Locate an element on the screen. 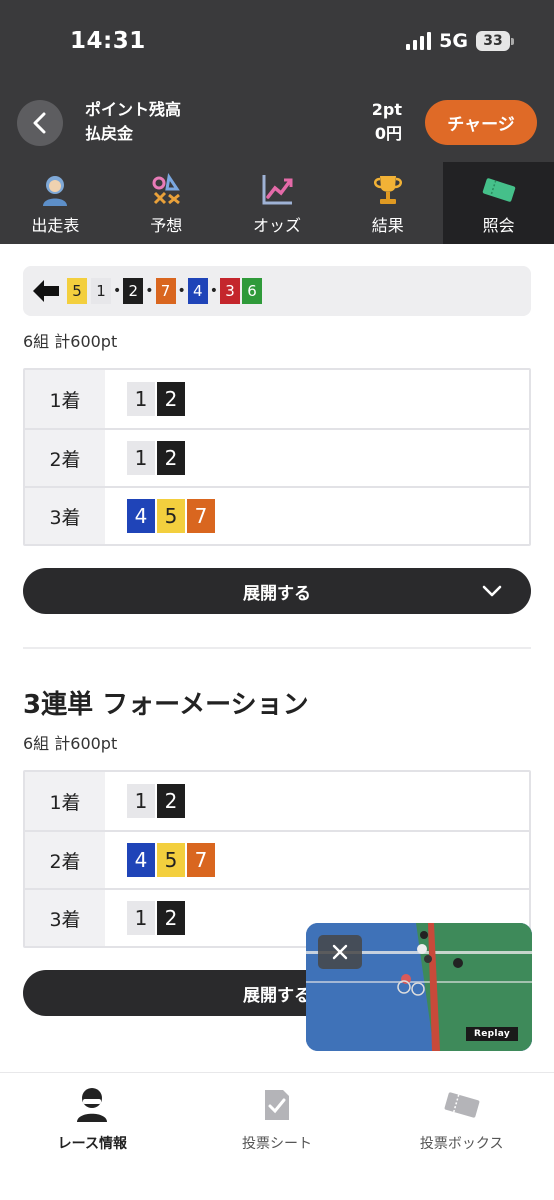 Image resolution: width=554 pixels, height=1200 pixels. pick-chip: 3 is located at coordinates (230, 291).